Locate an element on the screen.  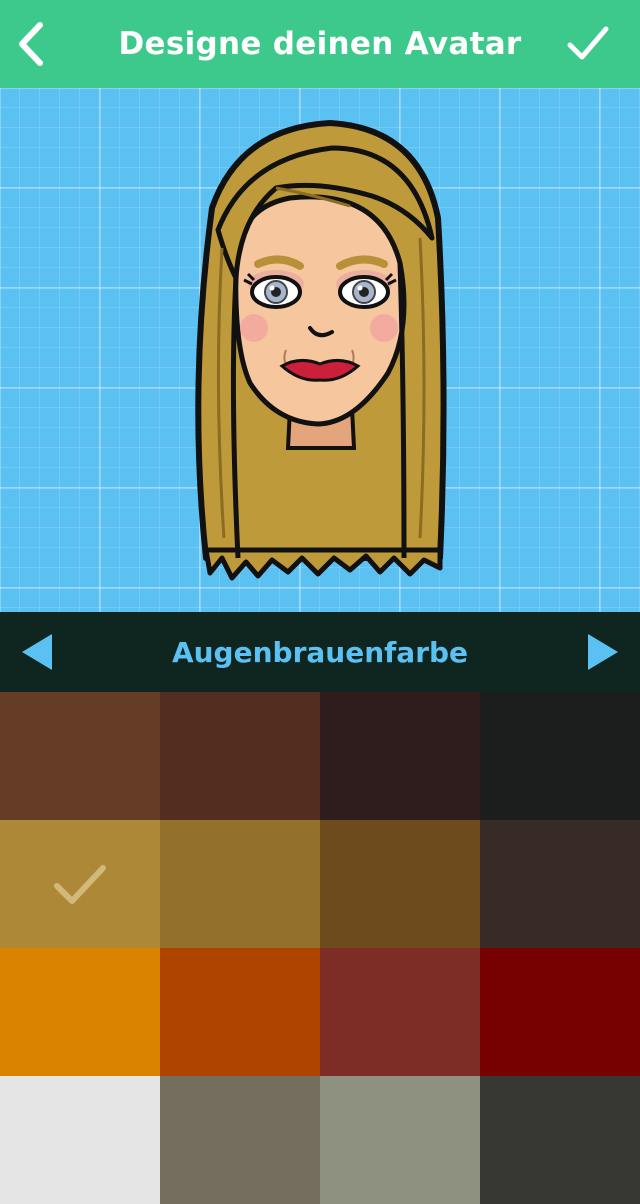
chevron-left-icon is located at coordinates (31, 44).